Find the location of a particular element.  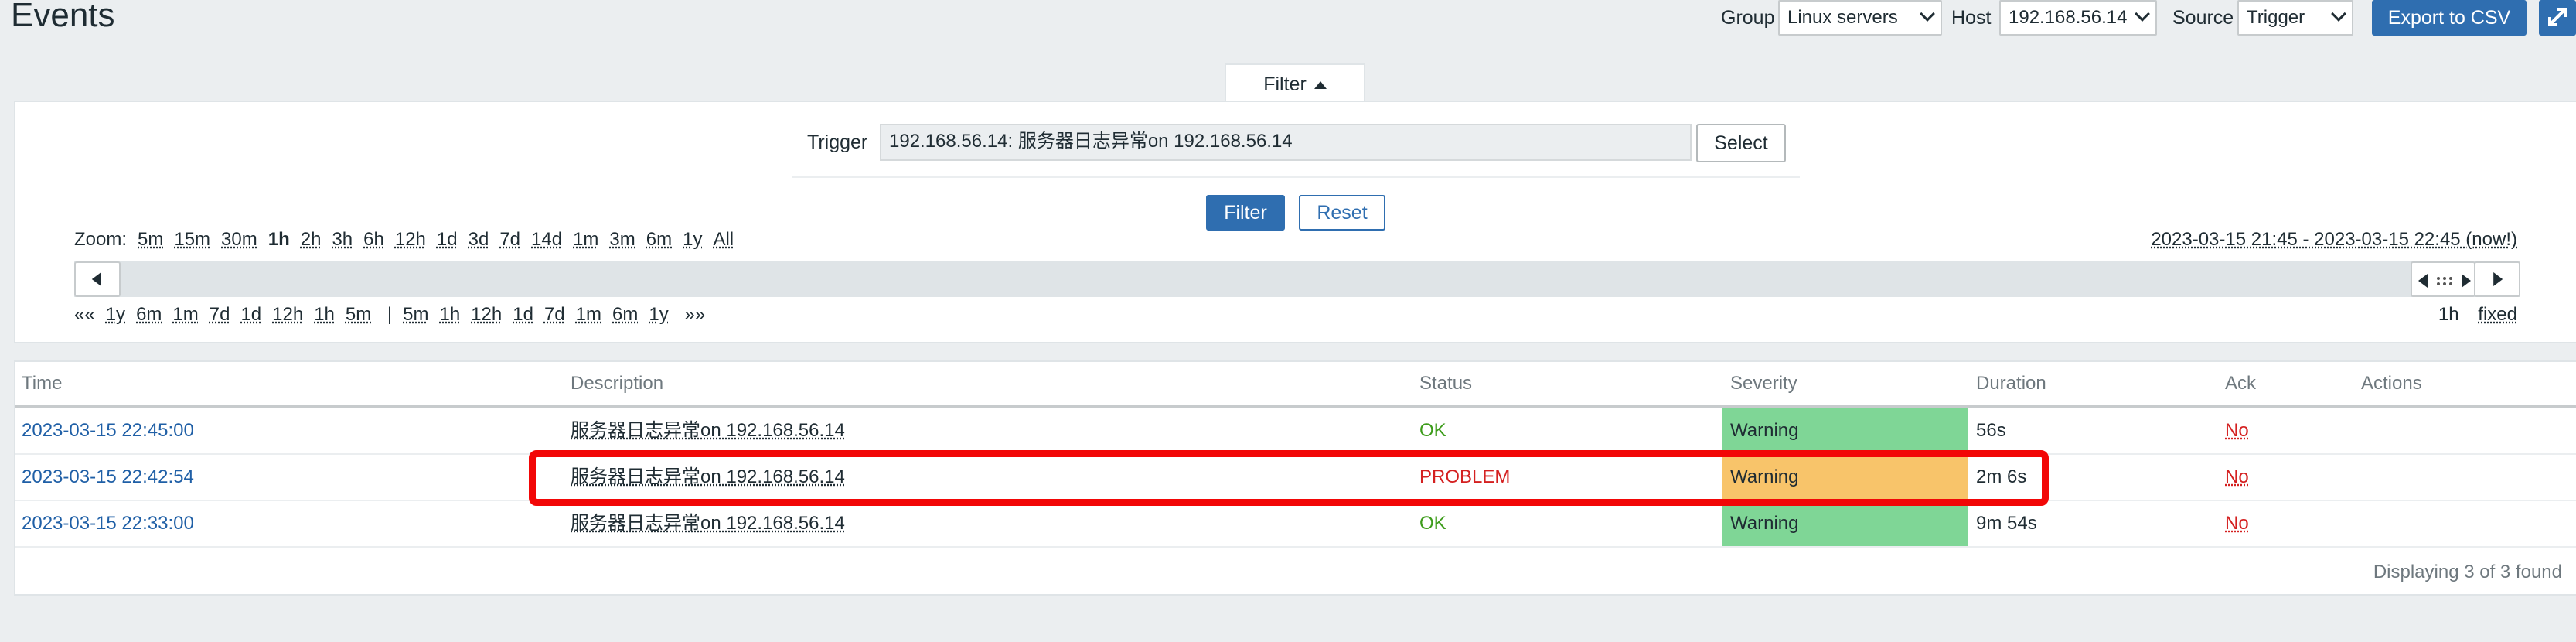

trigger-input: 192.168.56.14: 服务器日志异常on 192.168.56.14 is located at coordinates (1286, 142).